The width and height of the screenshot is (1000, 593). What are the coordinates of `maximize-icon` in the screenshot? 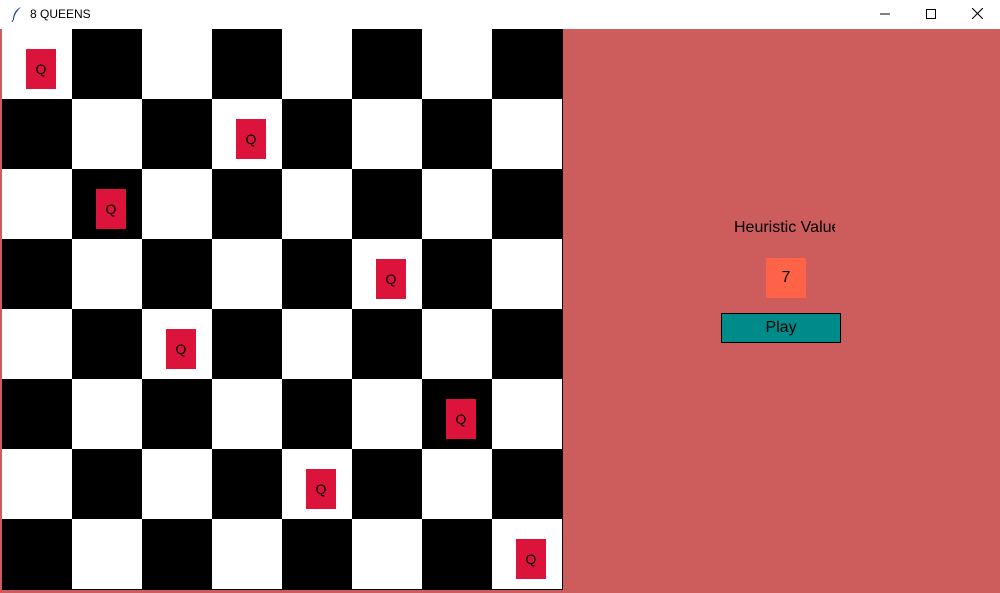 It's located at (931, 15).